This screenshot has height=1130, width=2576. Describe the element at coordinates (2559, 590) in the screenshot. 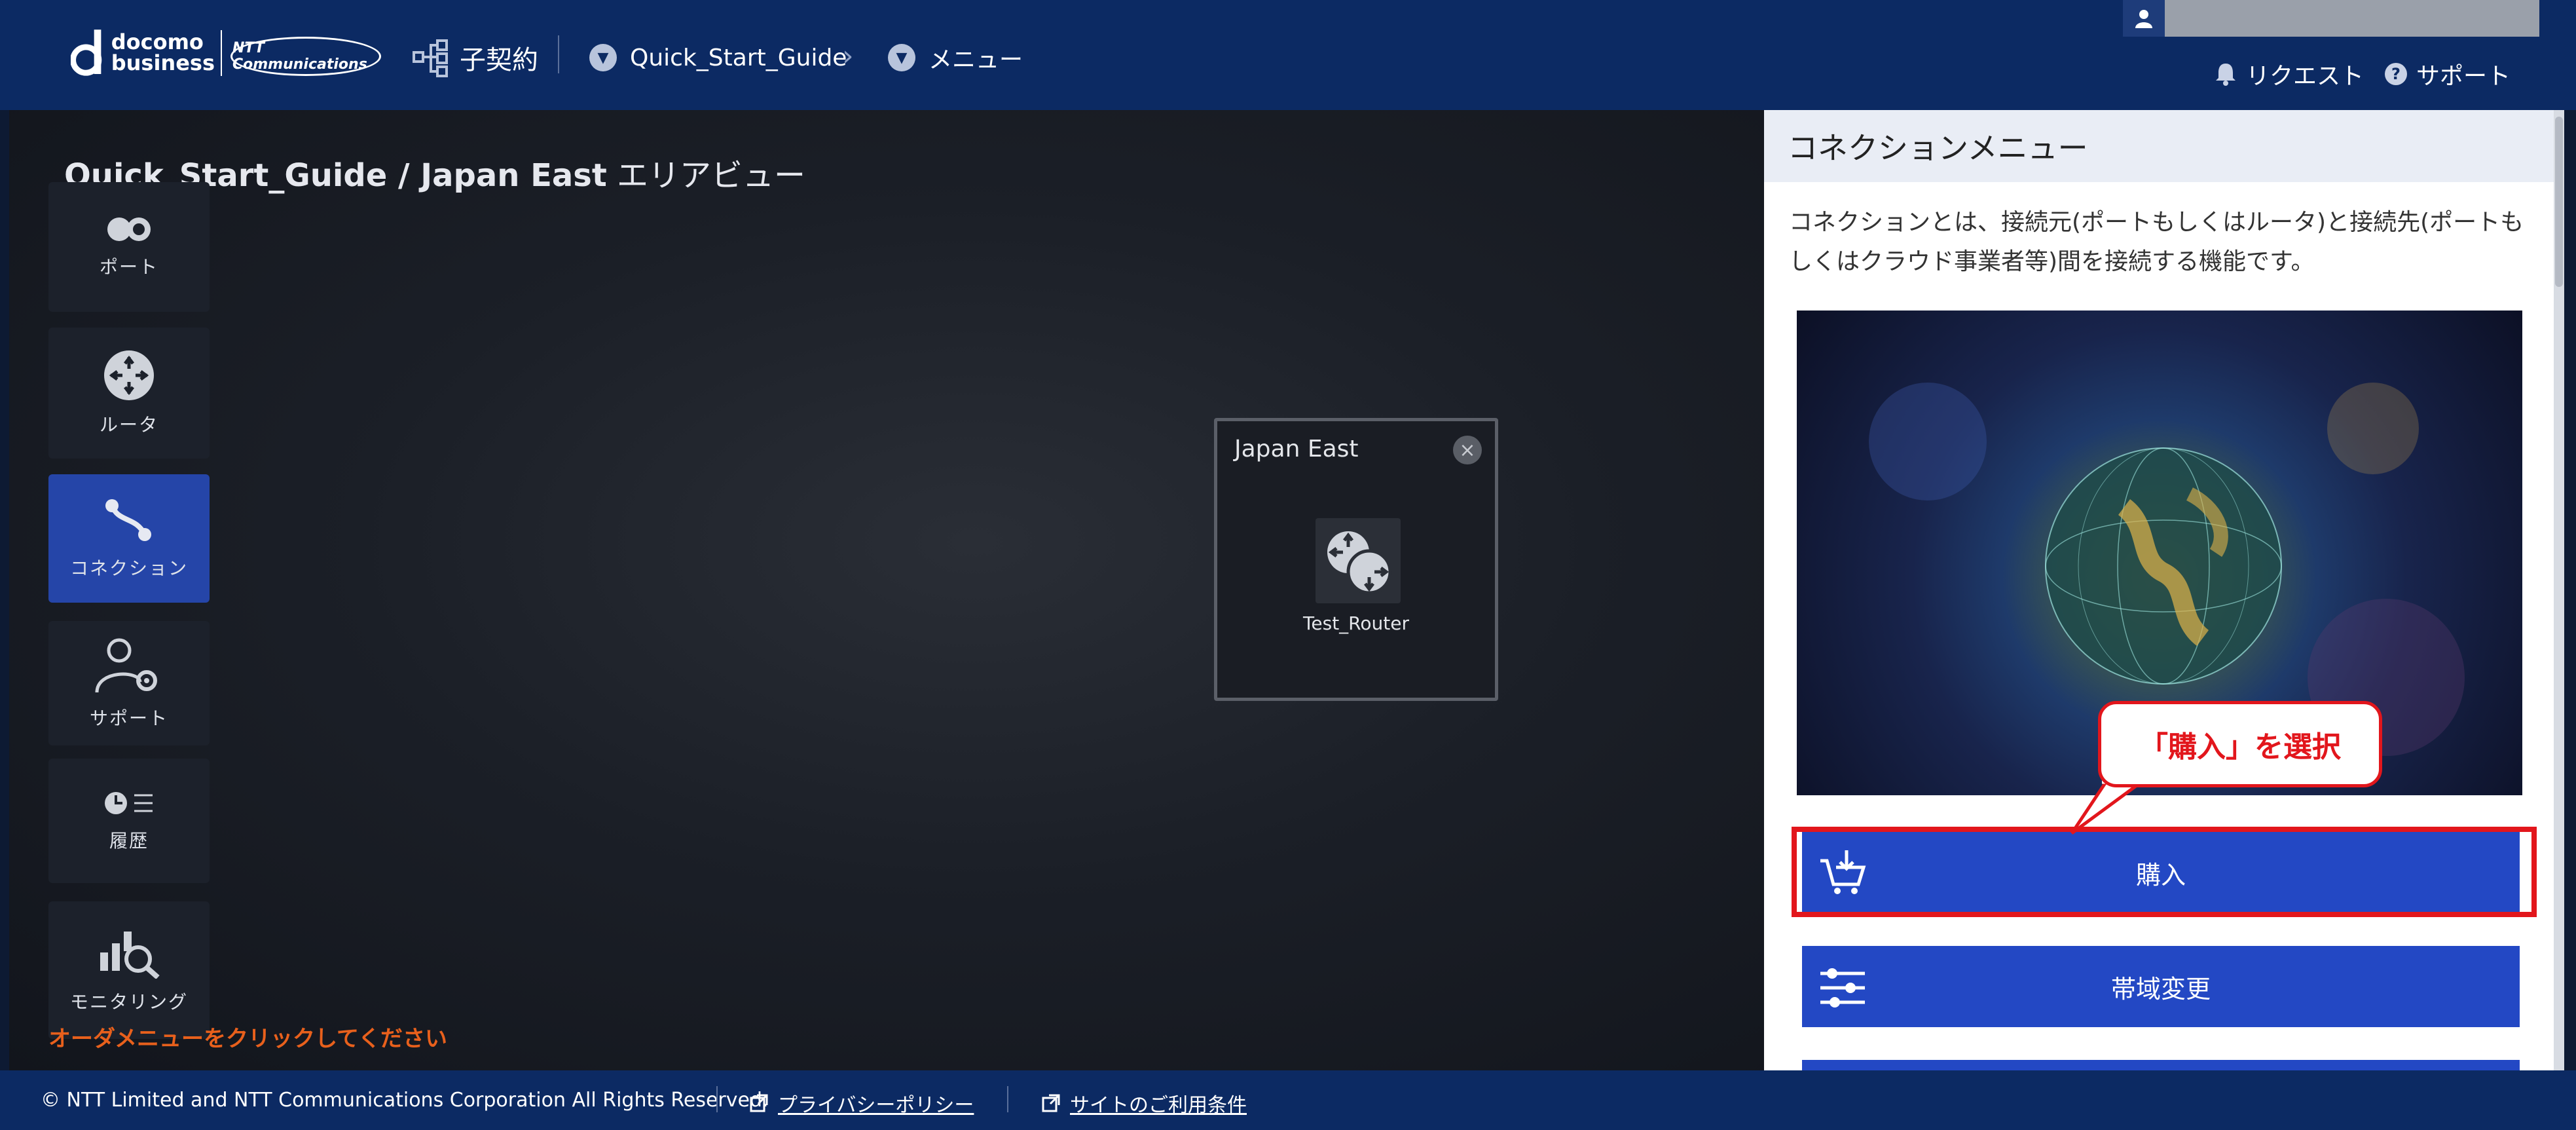

I see `panel-scrollbar` at that location.